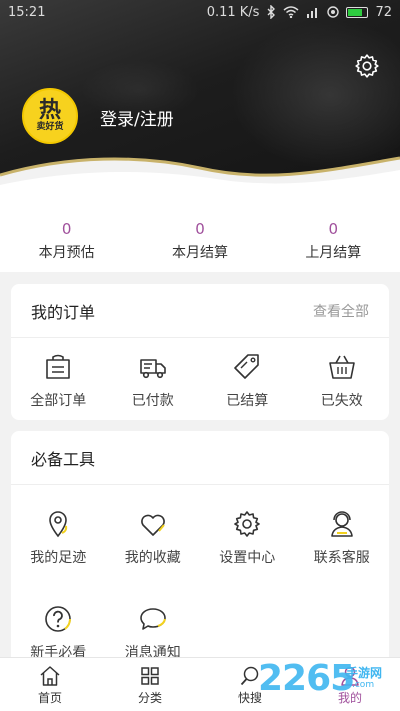  I want to click on gear-icon, so click(247, 524).